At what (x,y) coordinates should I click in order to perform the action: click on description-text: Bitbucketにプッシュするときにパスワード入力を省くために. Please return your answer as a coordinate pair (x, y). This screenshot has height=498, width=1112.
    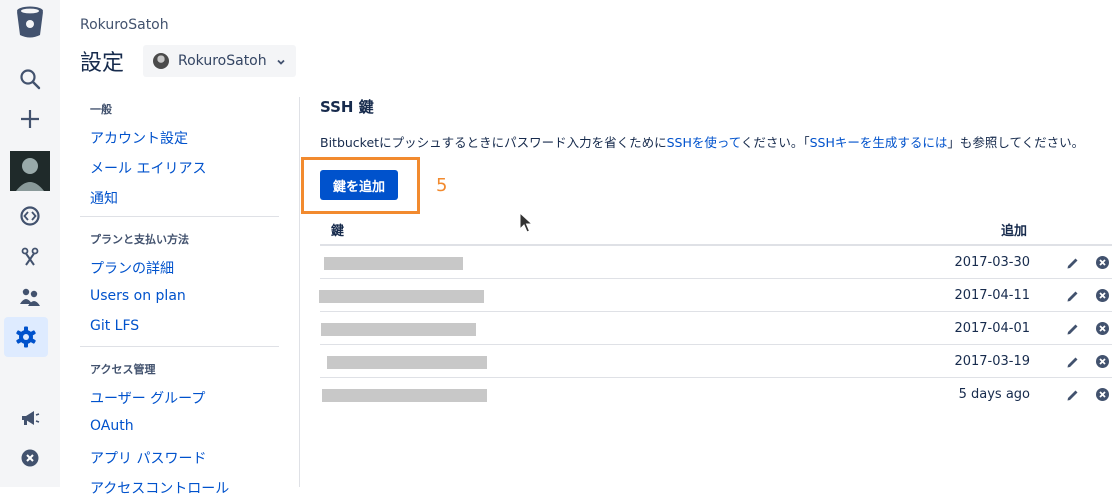
    Looking at the image, I should click on (493, 142).